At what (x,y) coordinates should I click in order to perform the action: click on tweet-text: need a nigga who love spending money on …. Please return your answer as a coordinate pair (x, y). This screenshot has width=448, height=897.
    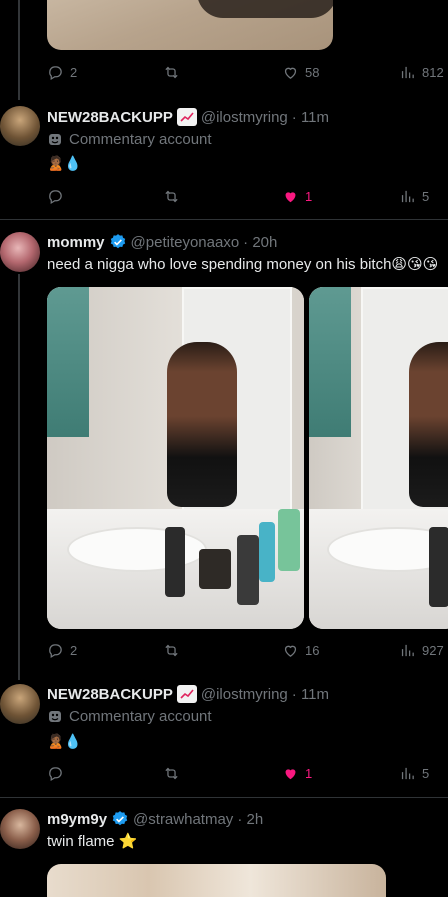
    Looking at the image, I should click on (243, 264).